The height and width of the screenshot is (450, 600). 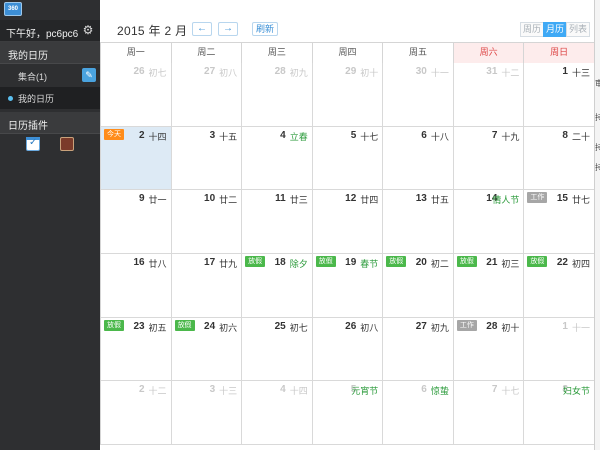 I want to click on day-cell: 17 廿九, so click(x=207, y=286).